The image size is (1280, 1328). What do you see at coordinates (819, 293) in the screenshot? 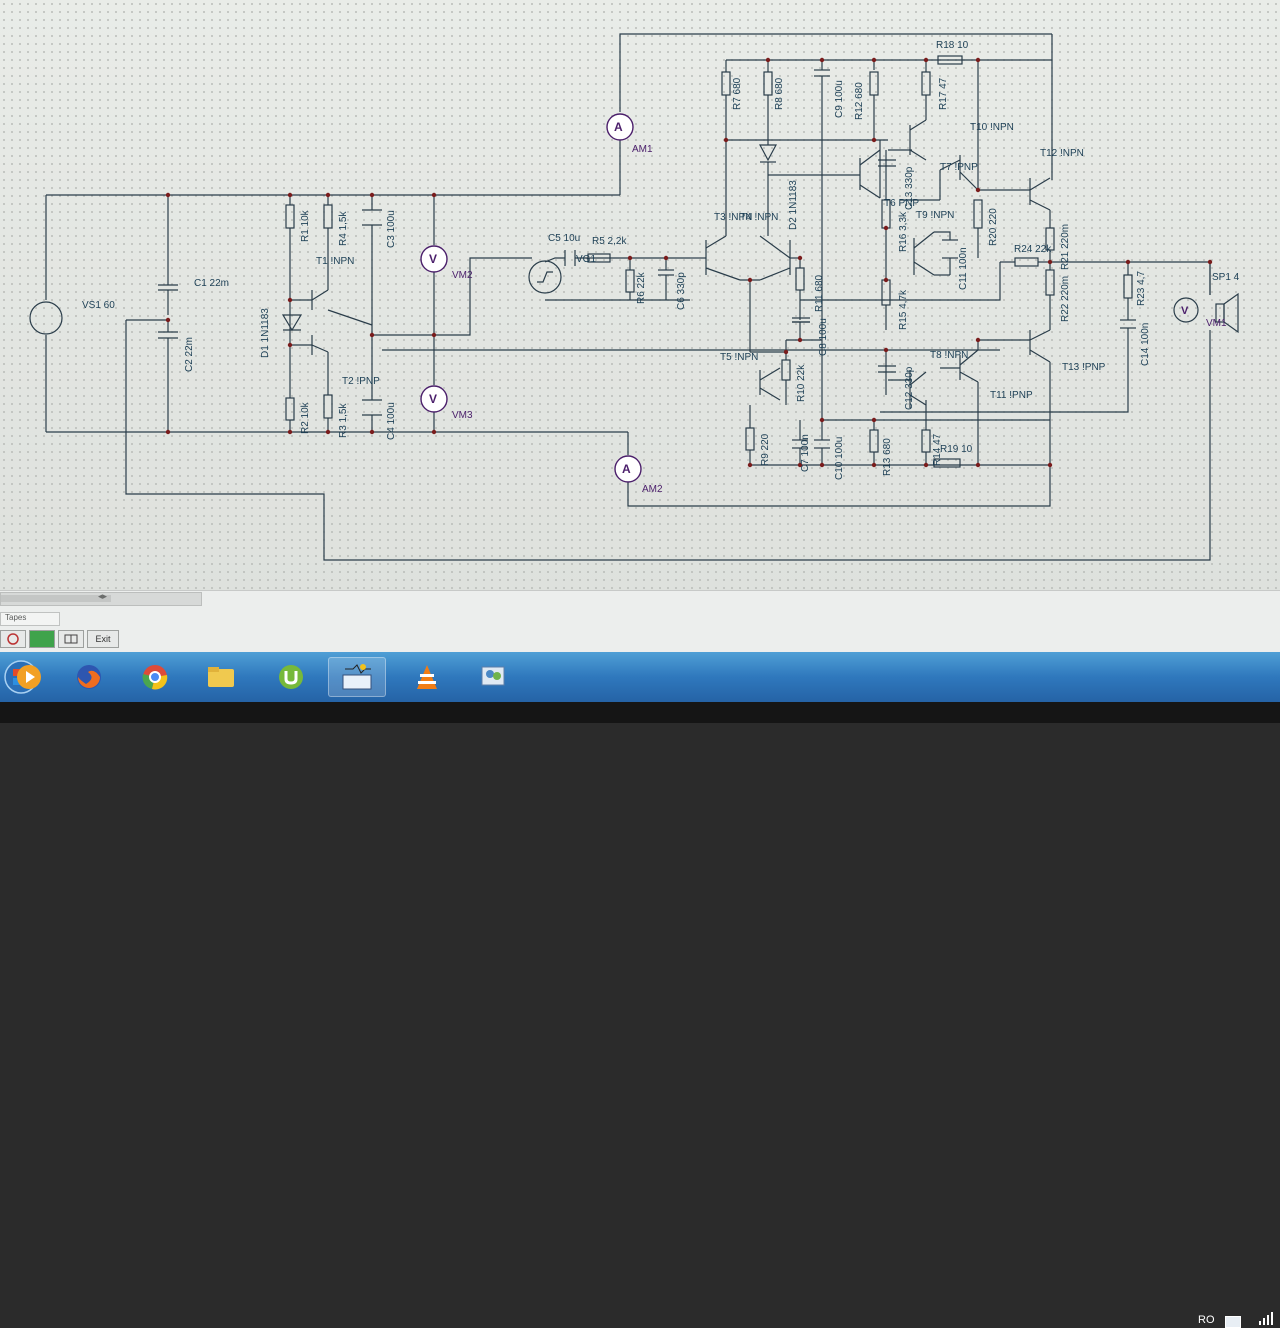
I see `label-r11: R11 680` at bounding box center [819, 293].